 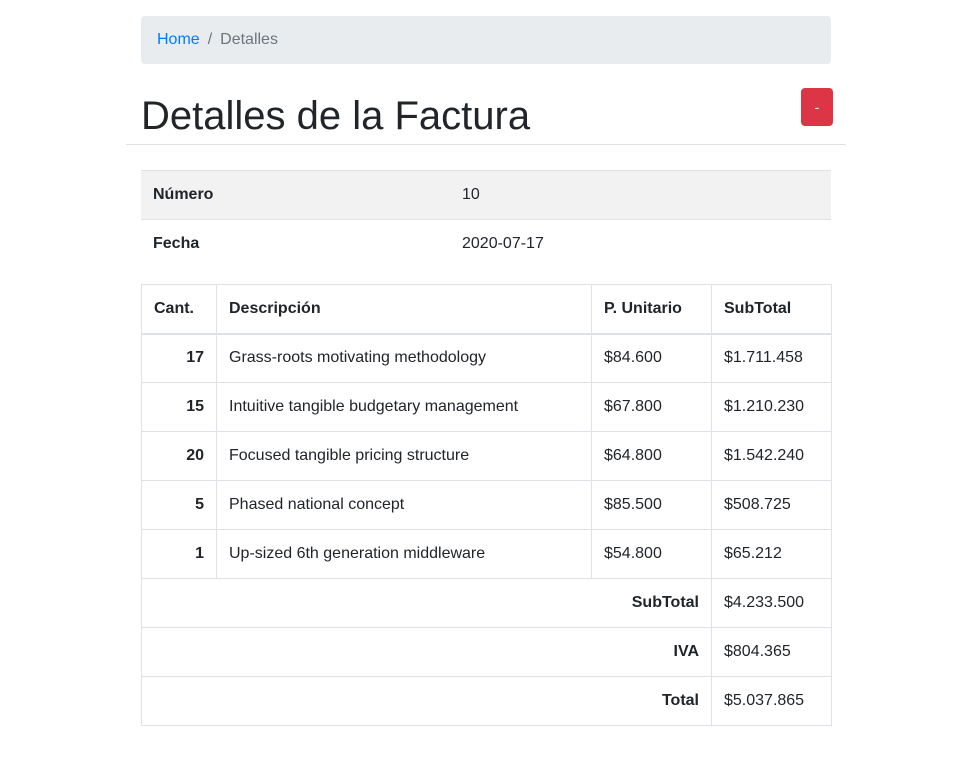 I want to click on invoice-number-row: Número 10, so click(x=486, y=195).